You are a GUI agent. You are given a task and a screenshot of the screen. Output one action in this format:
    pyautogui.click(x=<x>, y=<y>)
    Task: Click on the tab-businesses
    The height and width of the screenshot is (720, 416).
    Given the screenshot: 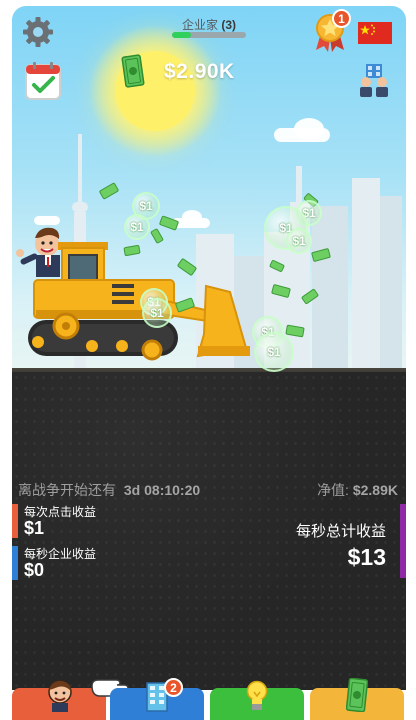 What is the action you would take?
    pyautogui.click(x=157, y=701)
    